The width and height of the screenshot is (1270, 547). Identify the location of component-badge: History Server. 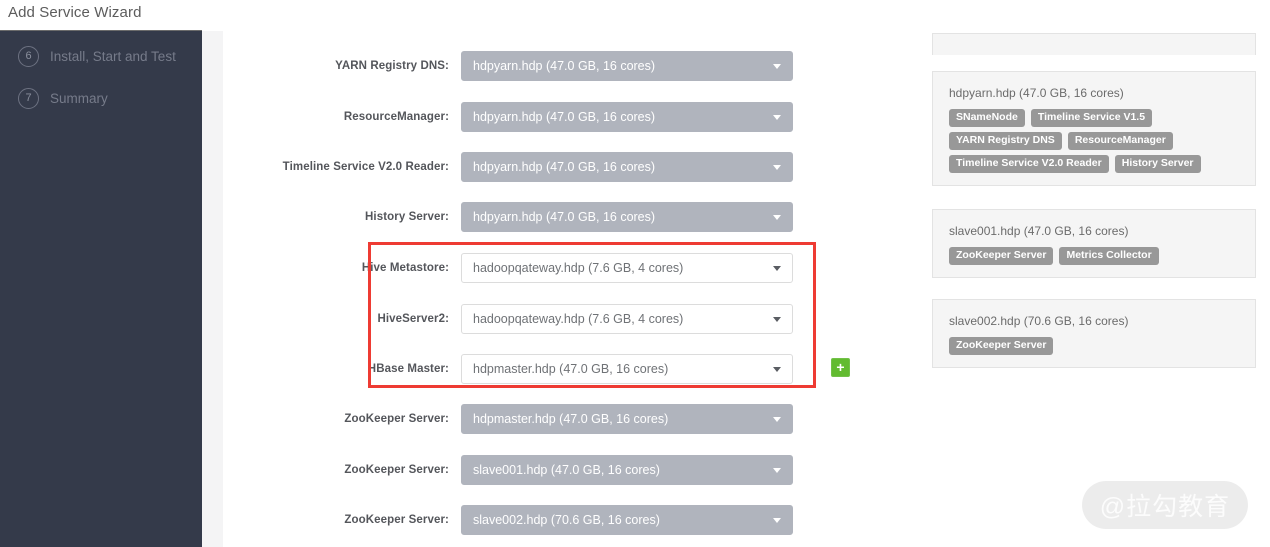
(1157, 164).